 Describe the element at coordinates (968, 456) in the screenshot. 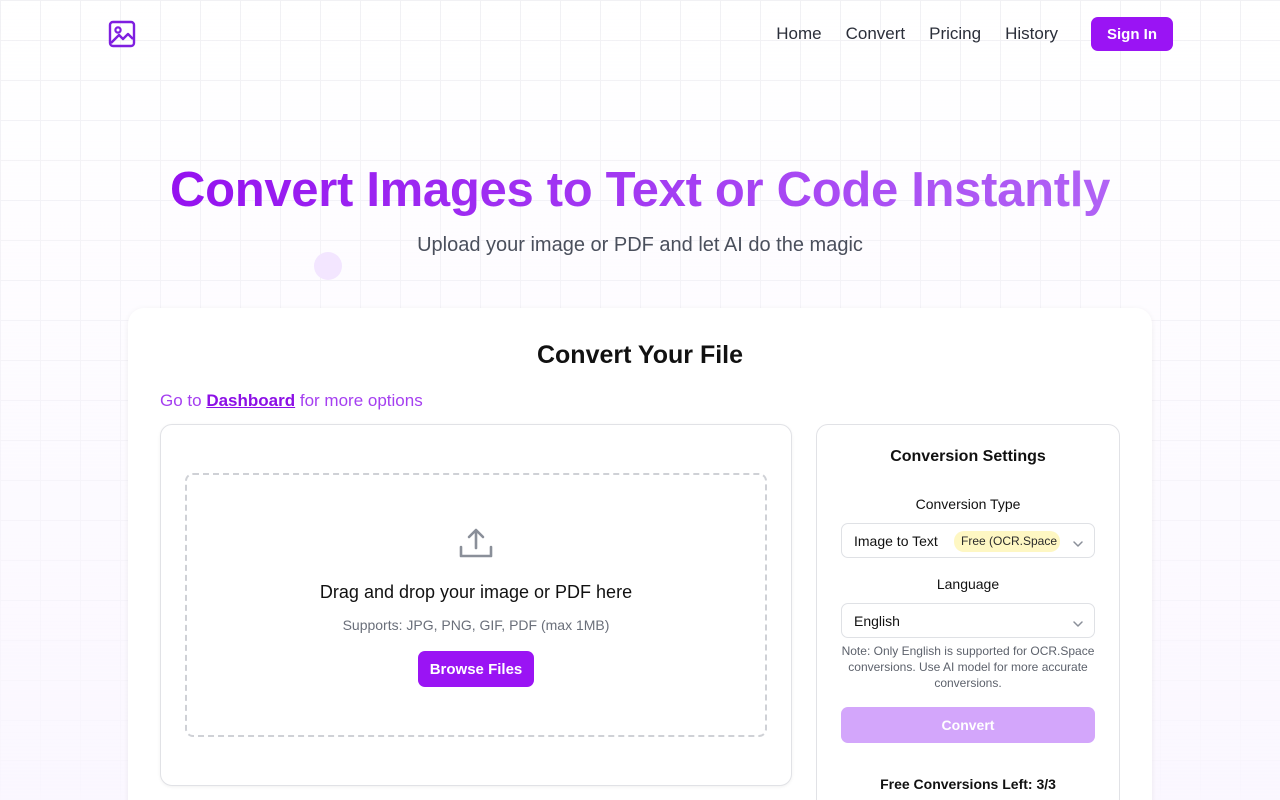

I see `settings-title: Conversion Settings` at that location.